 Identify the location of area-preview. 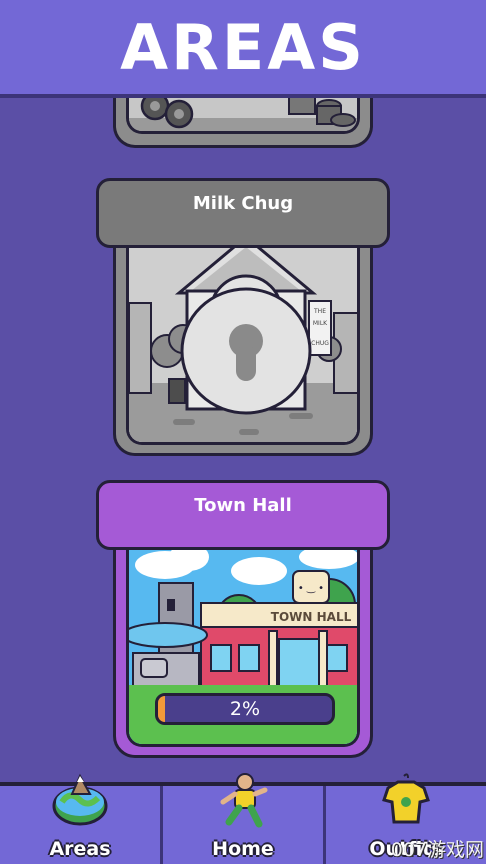
(243, 116).